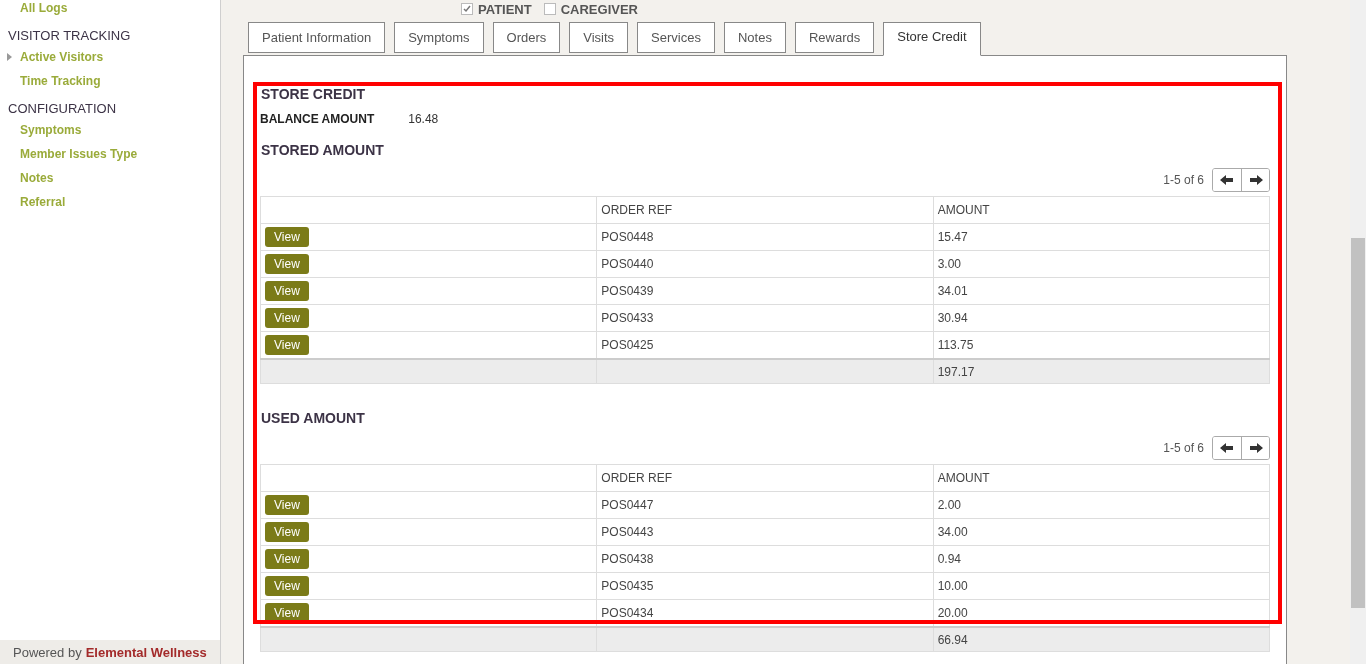 The width and height of the screenshot is (1366, 664). I want to click on table-cell: 15.47, so click(1101, 237).